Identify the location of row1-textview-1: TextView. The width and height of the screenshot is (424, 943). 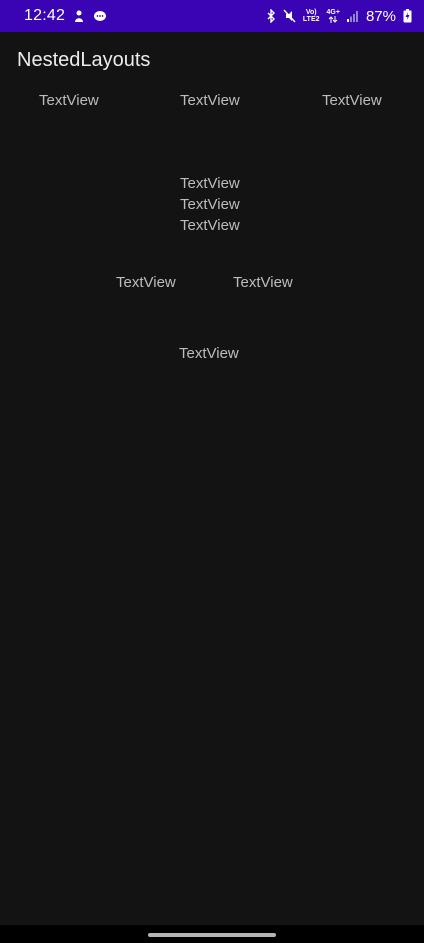
(69, 100).